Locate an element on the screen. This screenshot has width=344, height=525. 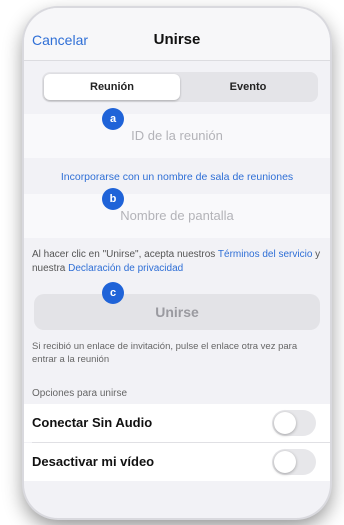
join-button: Unirse is located at coordinates (177, 312).